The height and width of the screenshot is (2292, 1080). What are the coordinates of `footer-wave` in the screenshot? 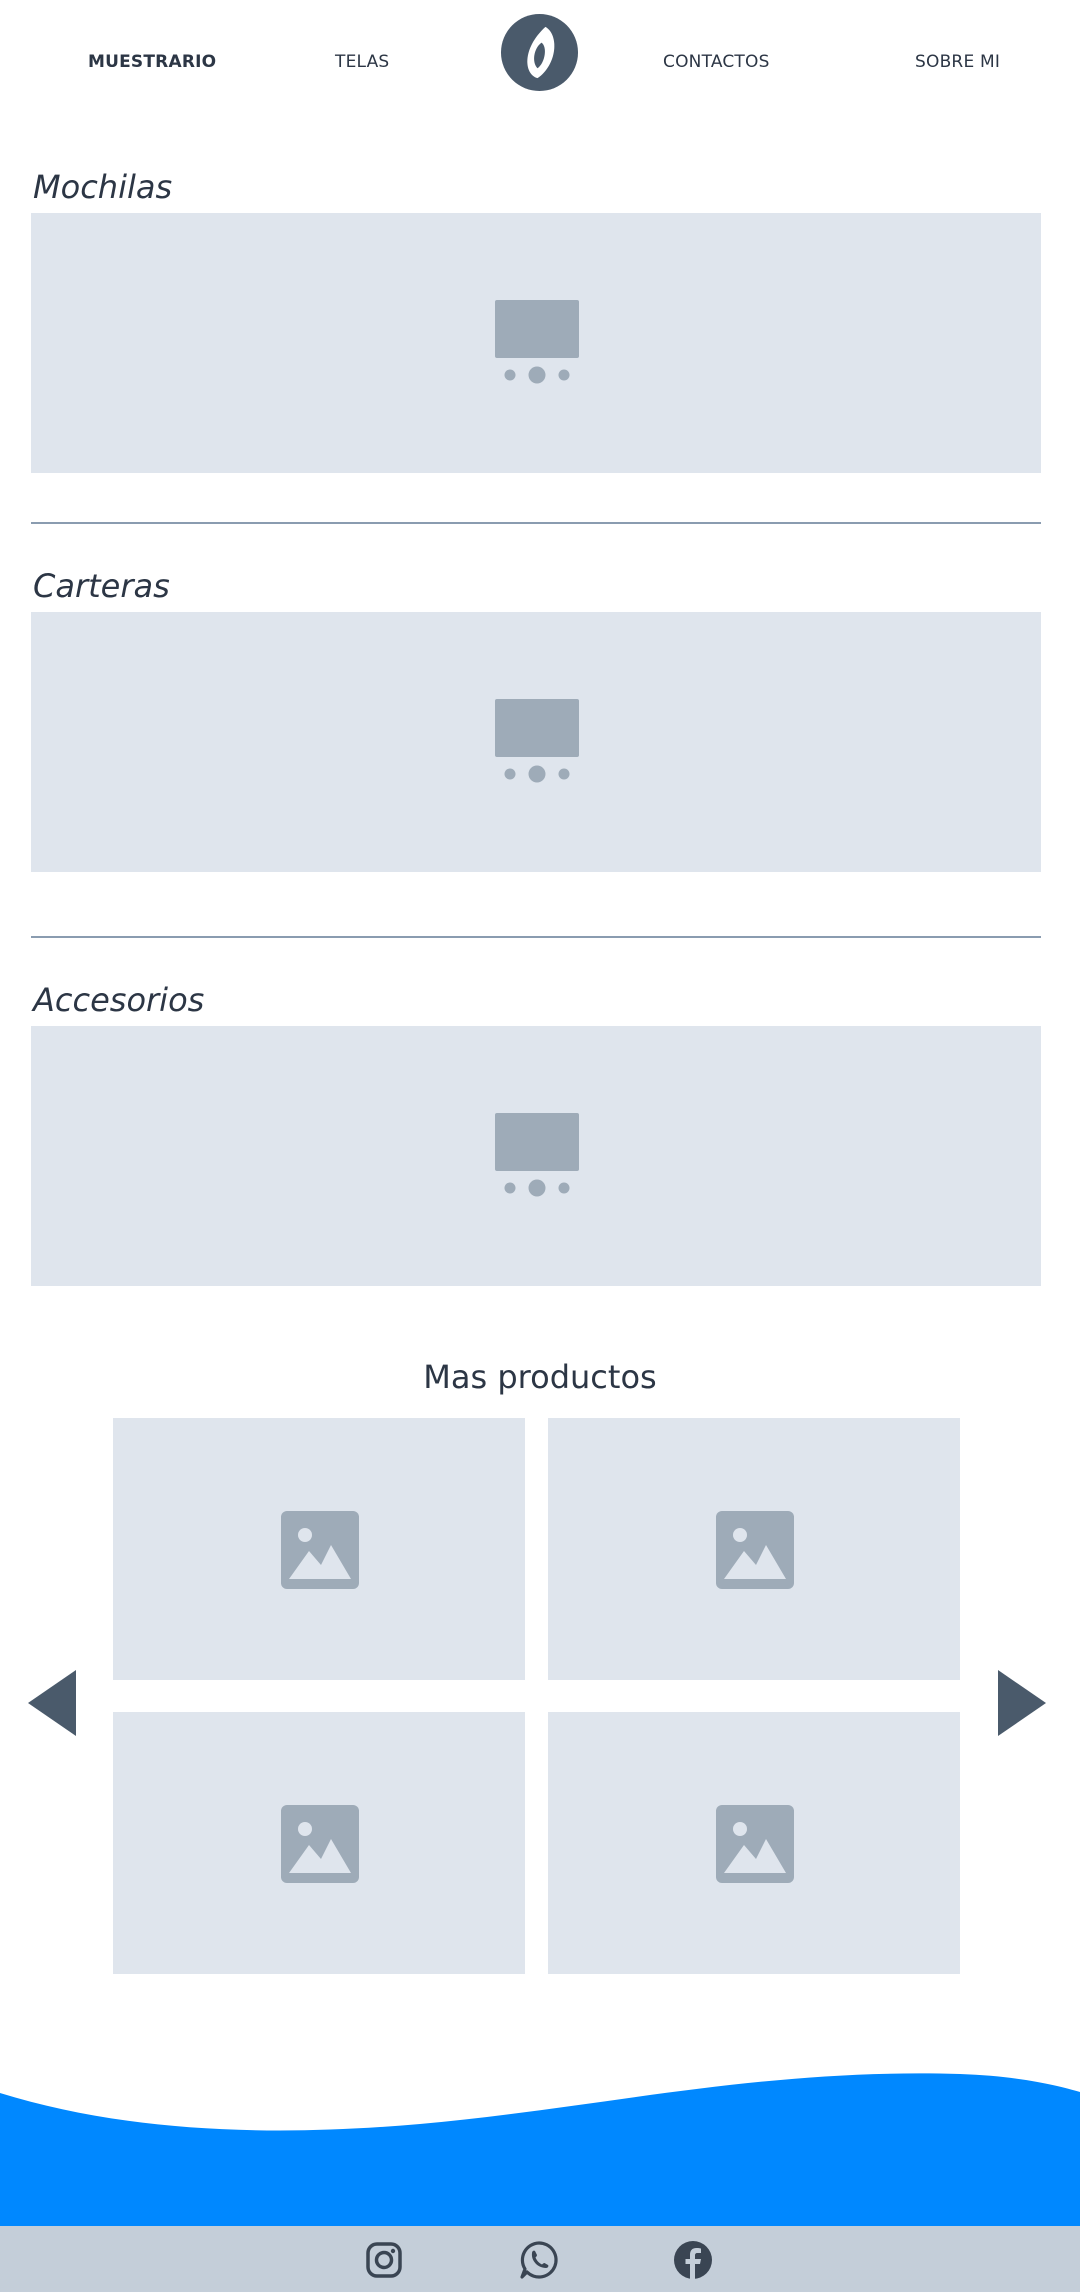 It's located at (540, 2150).